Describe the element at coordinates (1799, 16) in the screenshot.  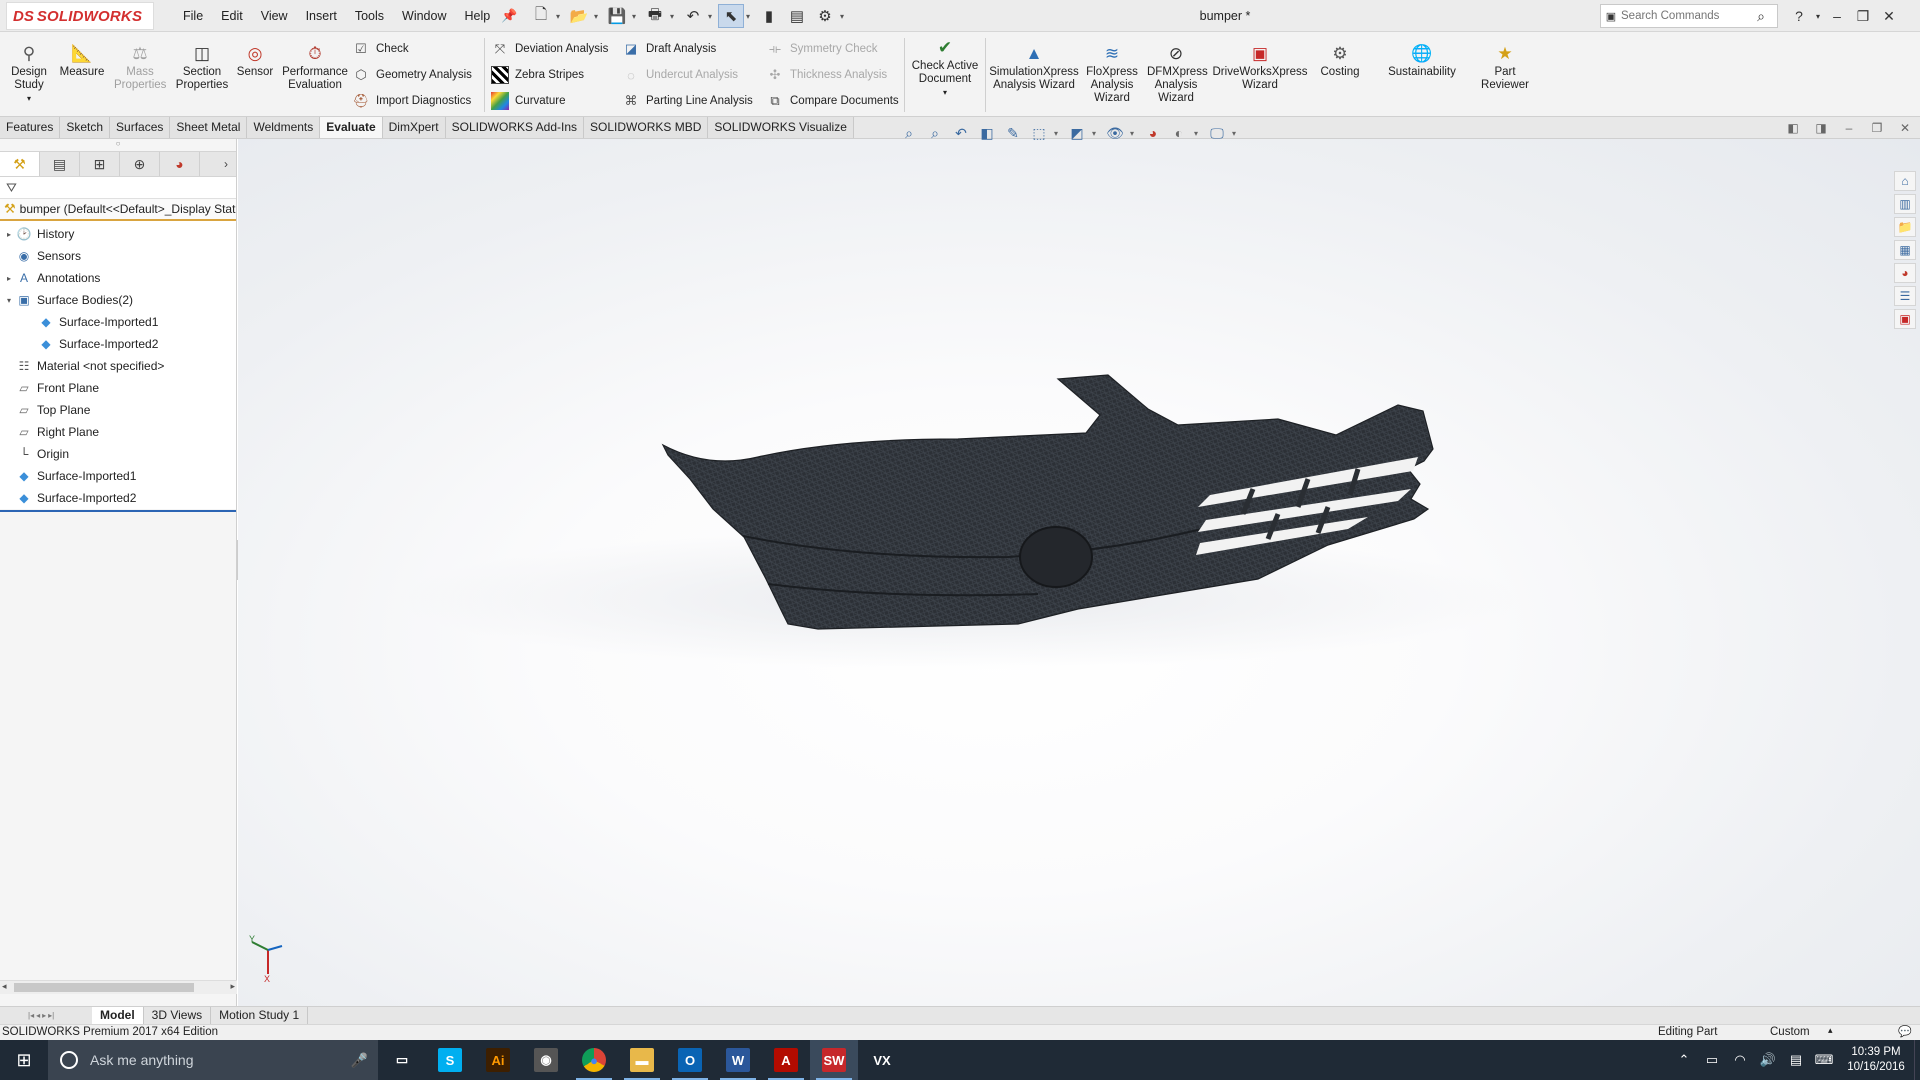
I see `help-icon: ?` at that location.